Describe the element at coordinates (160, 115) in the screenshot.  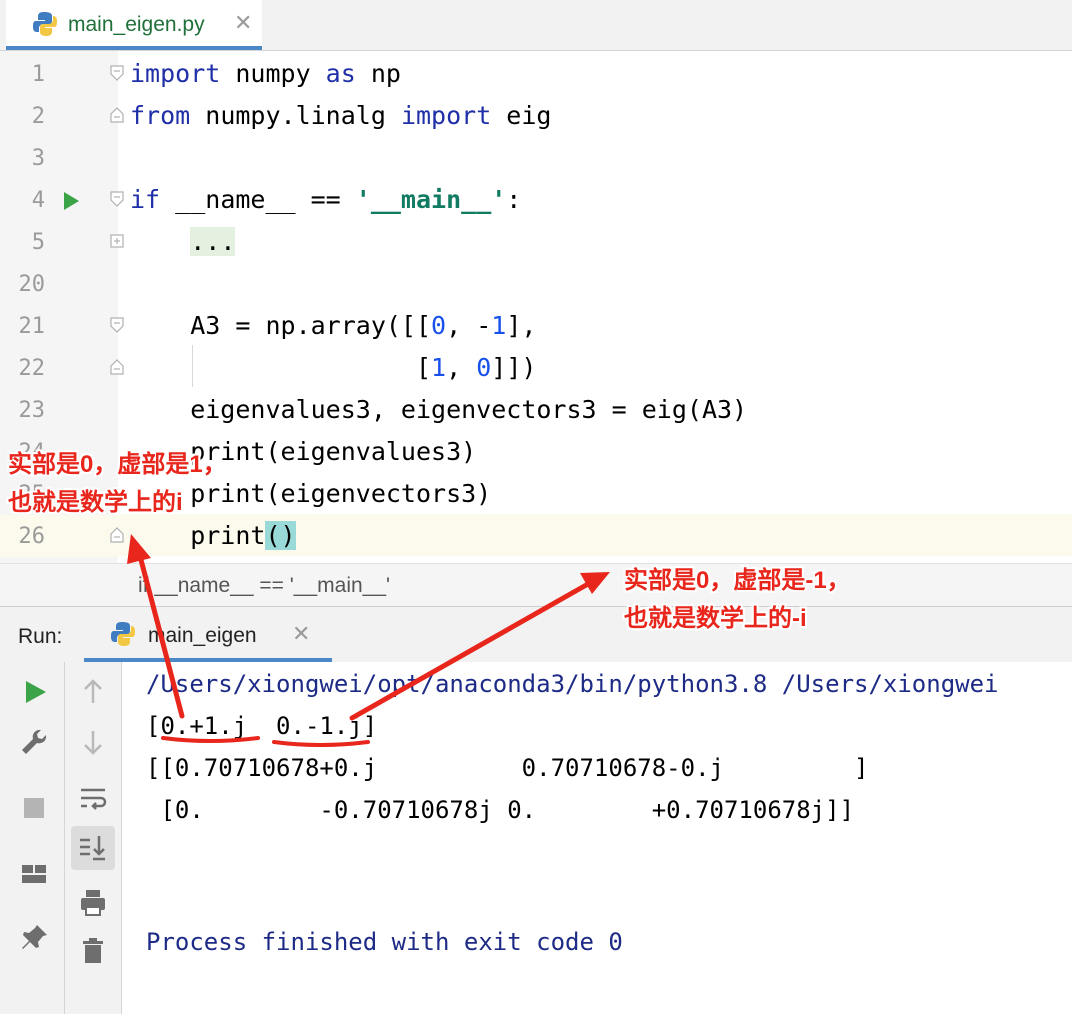
I see `code-token: from` at that location.